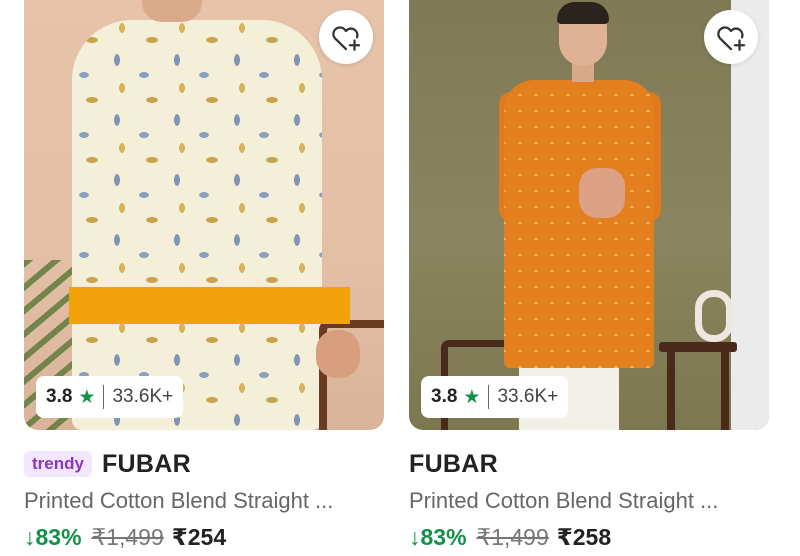  Describe the element at coordinates (199, 537) in the screenshot. I see `sale-price: ₹254` at that location.